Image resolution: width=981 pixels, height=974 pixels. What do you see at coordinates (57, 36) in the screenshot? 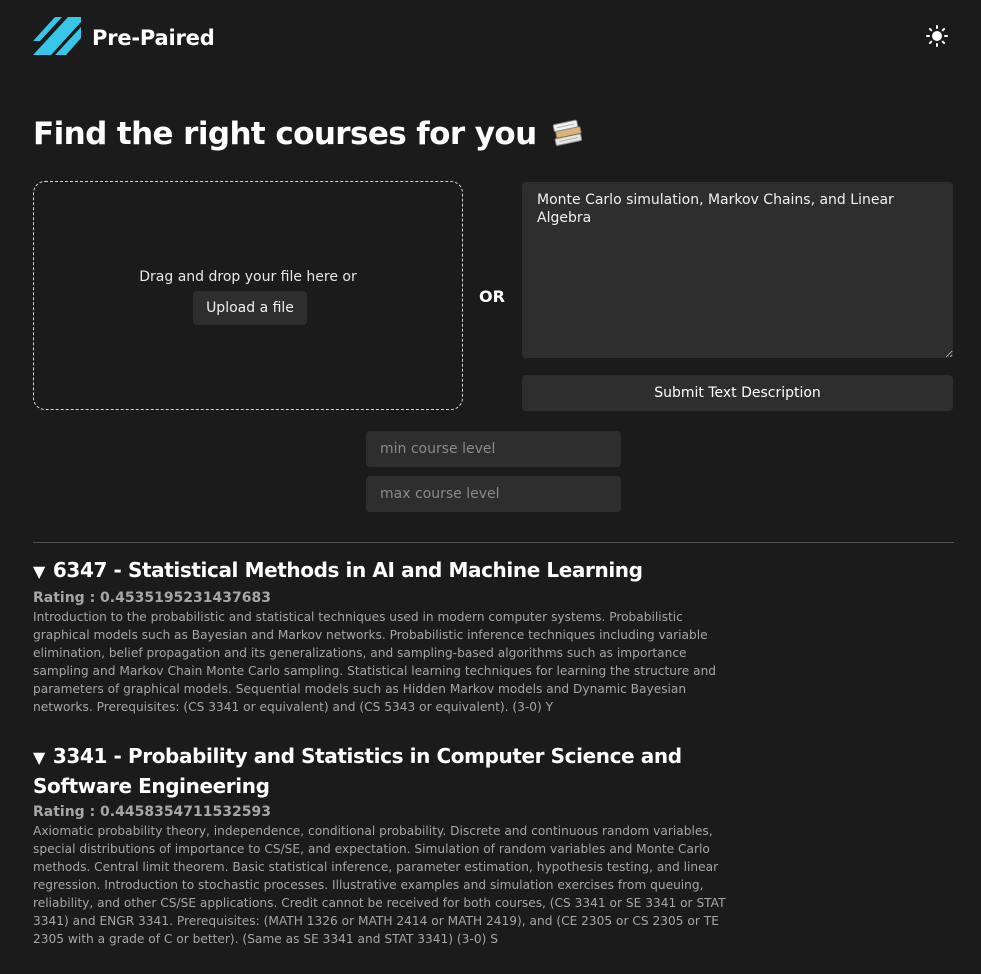
I see `prepaired-logo-icon` at bounding box center [57, 36].